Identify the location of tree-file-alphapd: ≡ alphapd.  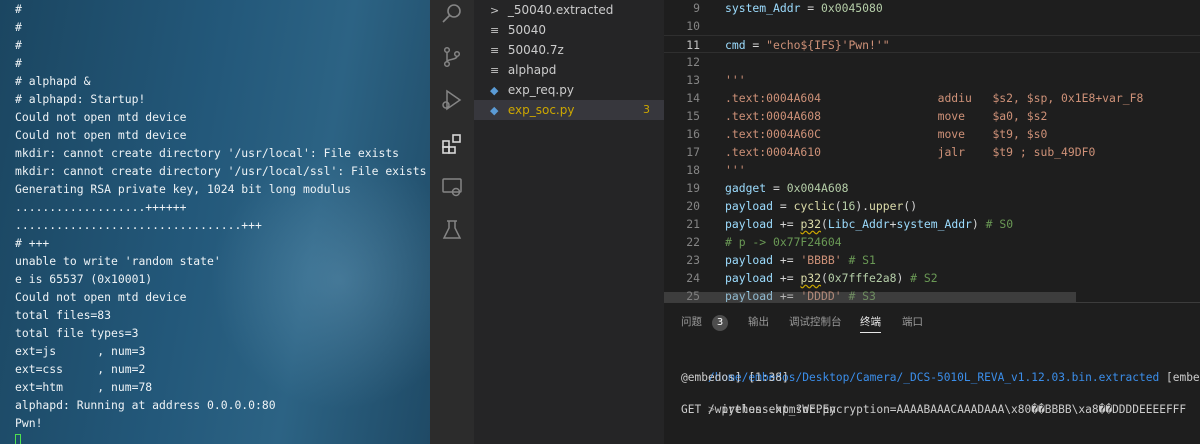
(569, 70).